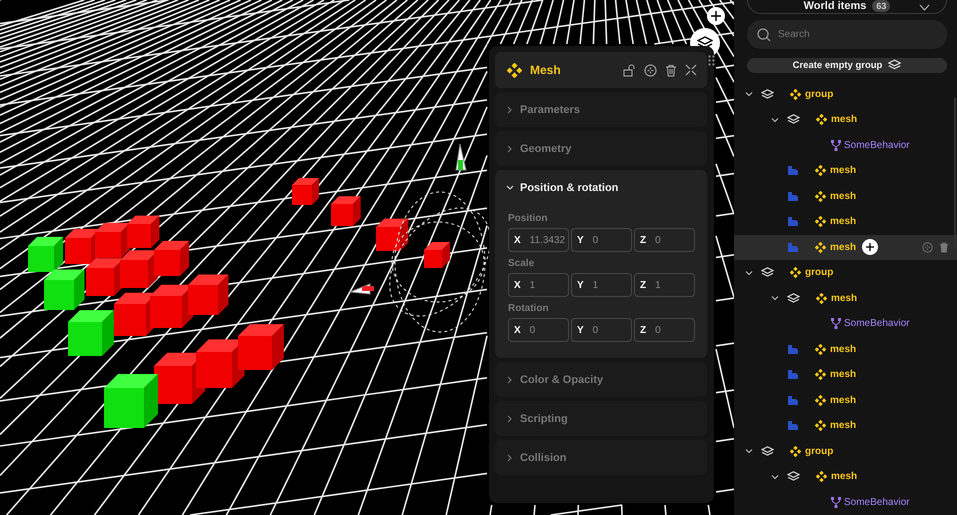  Describe the element at coordinates (847, 34) in the screenshot. I see `search-field: Search` at that location.